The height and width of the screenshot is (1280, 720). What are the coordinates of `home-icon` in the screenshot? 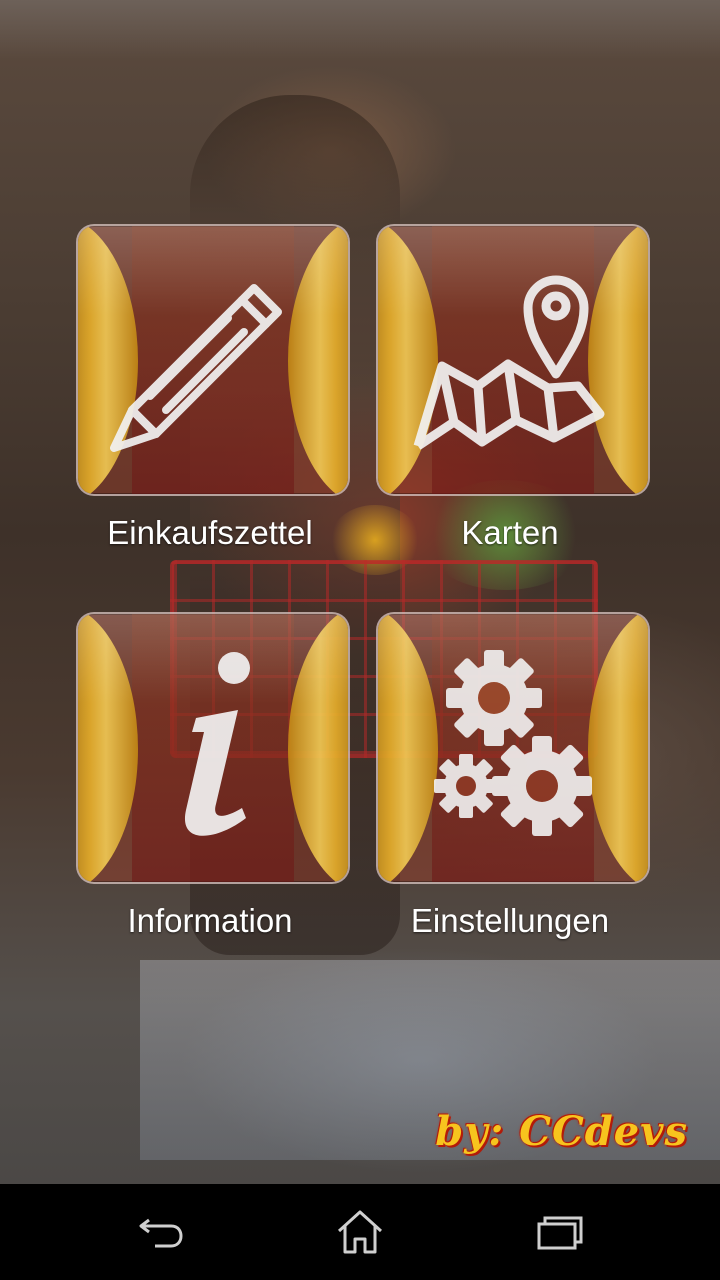 It's located at (360, 1232).